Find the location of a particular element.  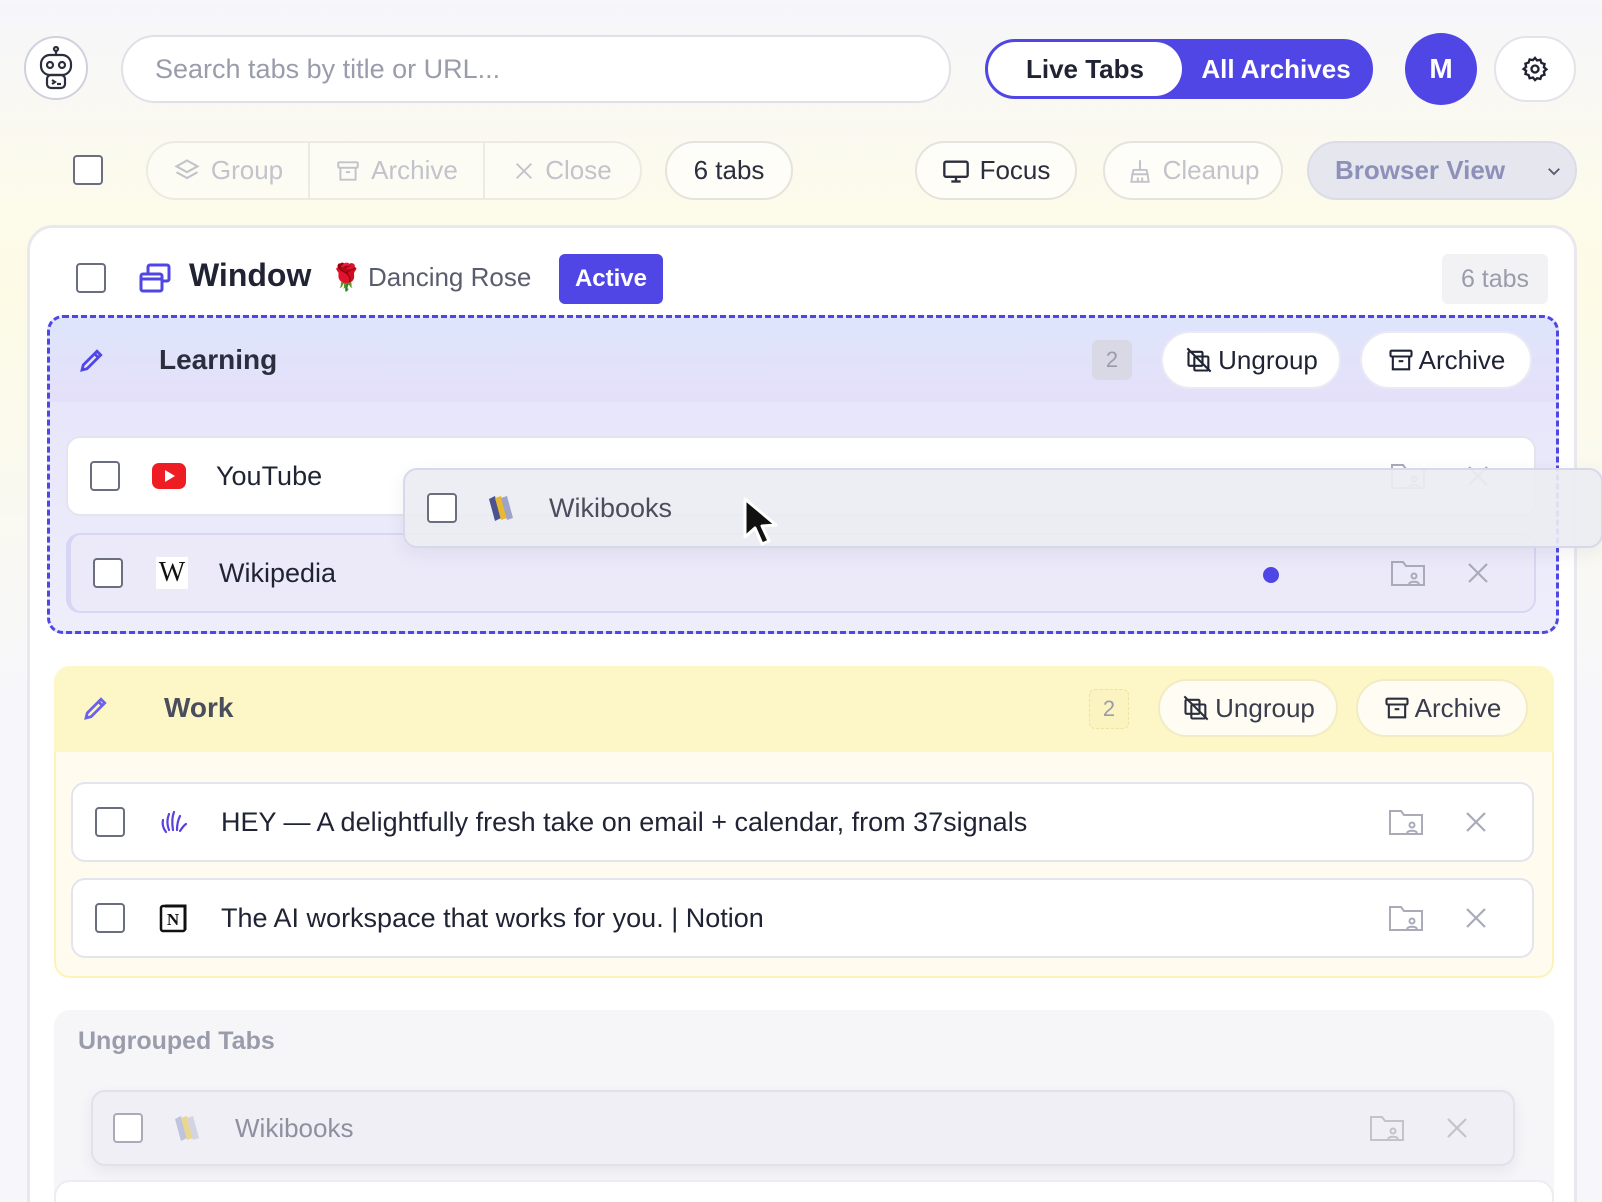

robot-icon is located at coordinates (56, 67).